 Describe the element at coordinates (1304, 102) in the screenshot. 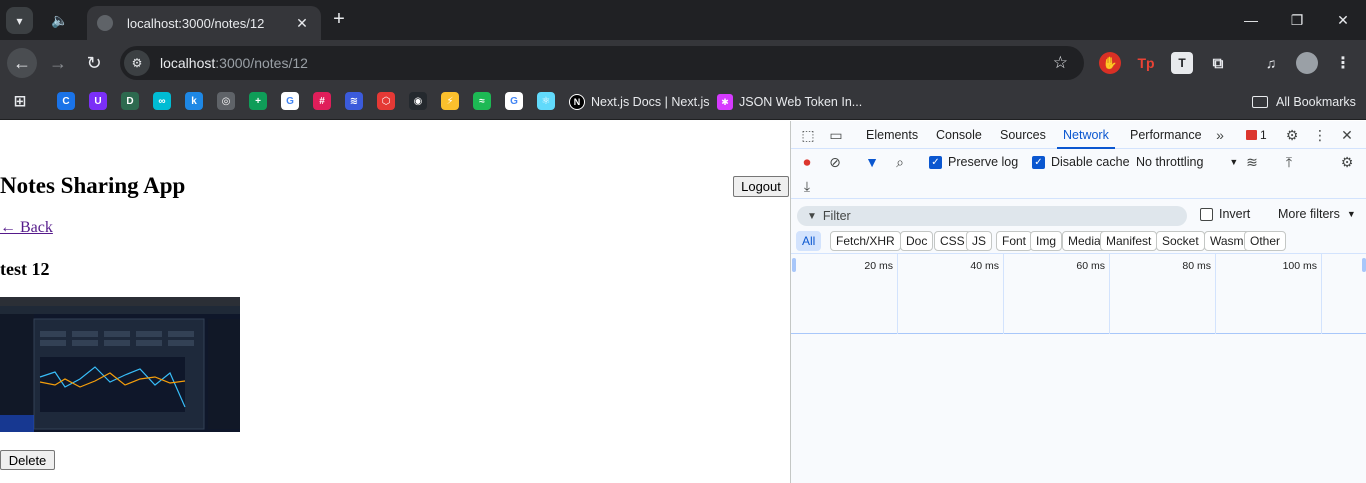

I see `all-bookmarks: All Bookmarks` at that location.